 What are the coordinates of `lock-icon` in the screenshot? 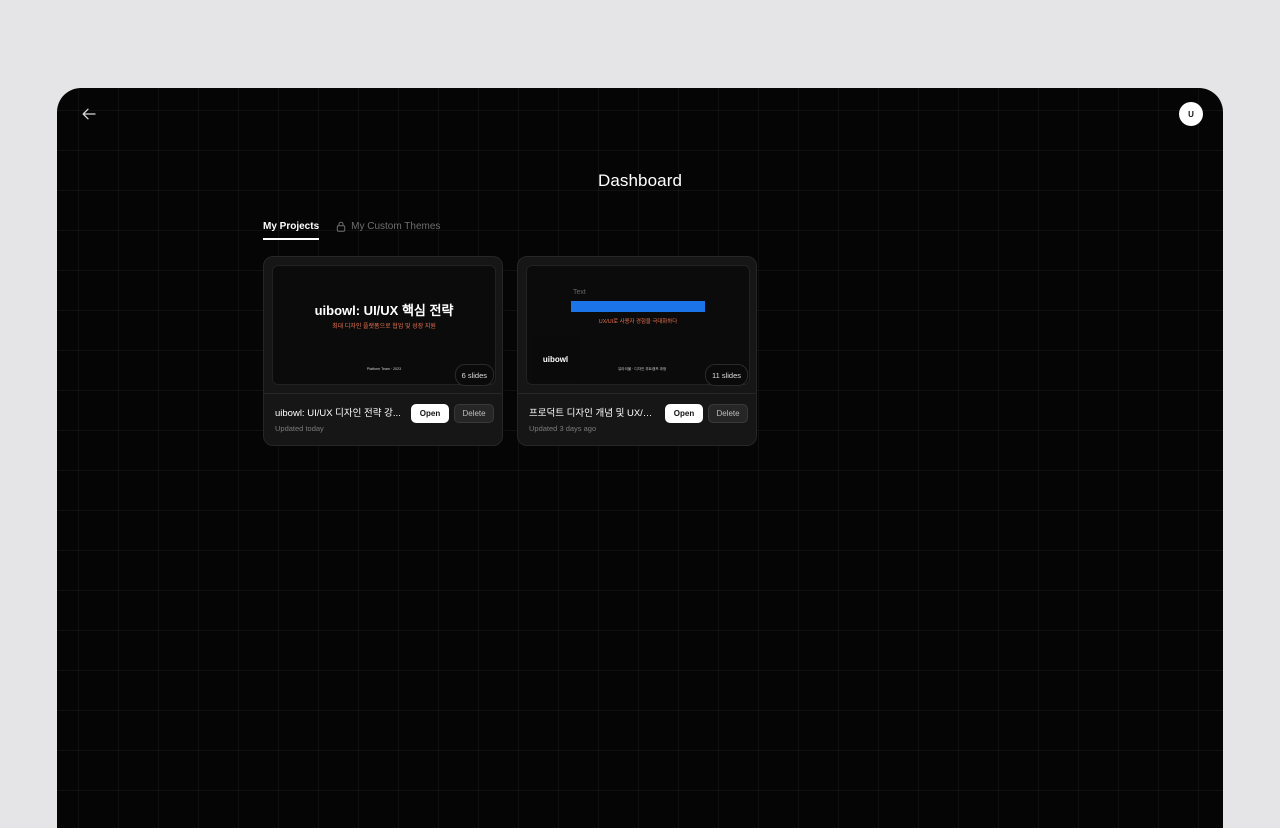 It's located at (341, 226).